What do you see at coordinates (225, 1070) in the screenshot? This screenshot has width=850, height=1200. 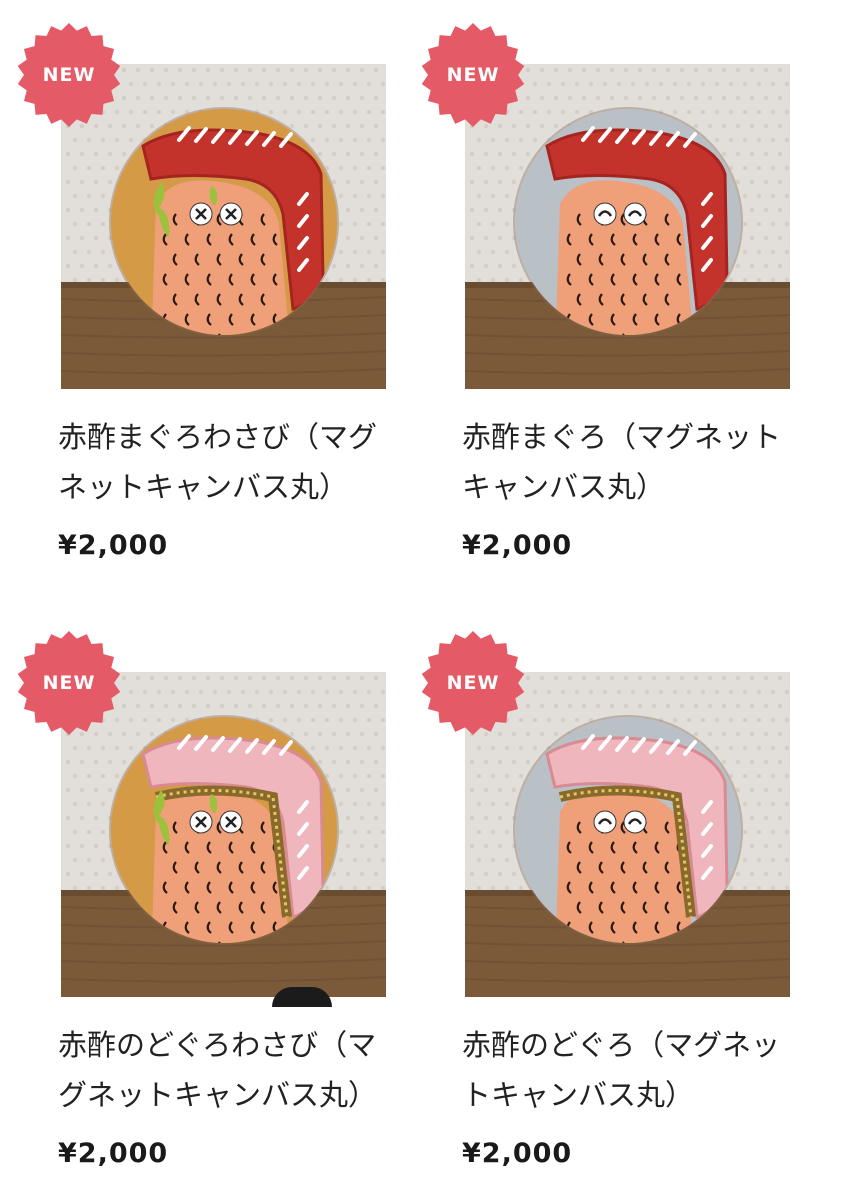 I see `product-title: 赤酢のどぐろわさび（マグネットキャンバス丸）` at bounding box center [225, 1070].